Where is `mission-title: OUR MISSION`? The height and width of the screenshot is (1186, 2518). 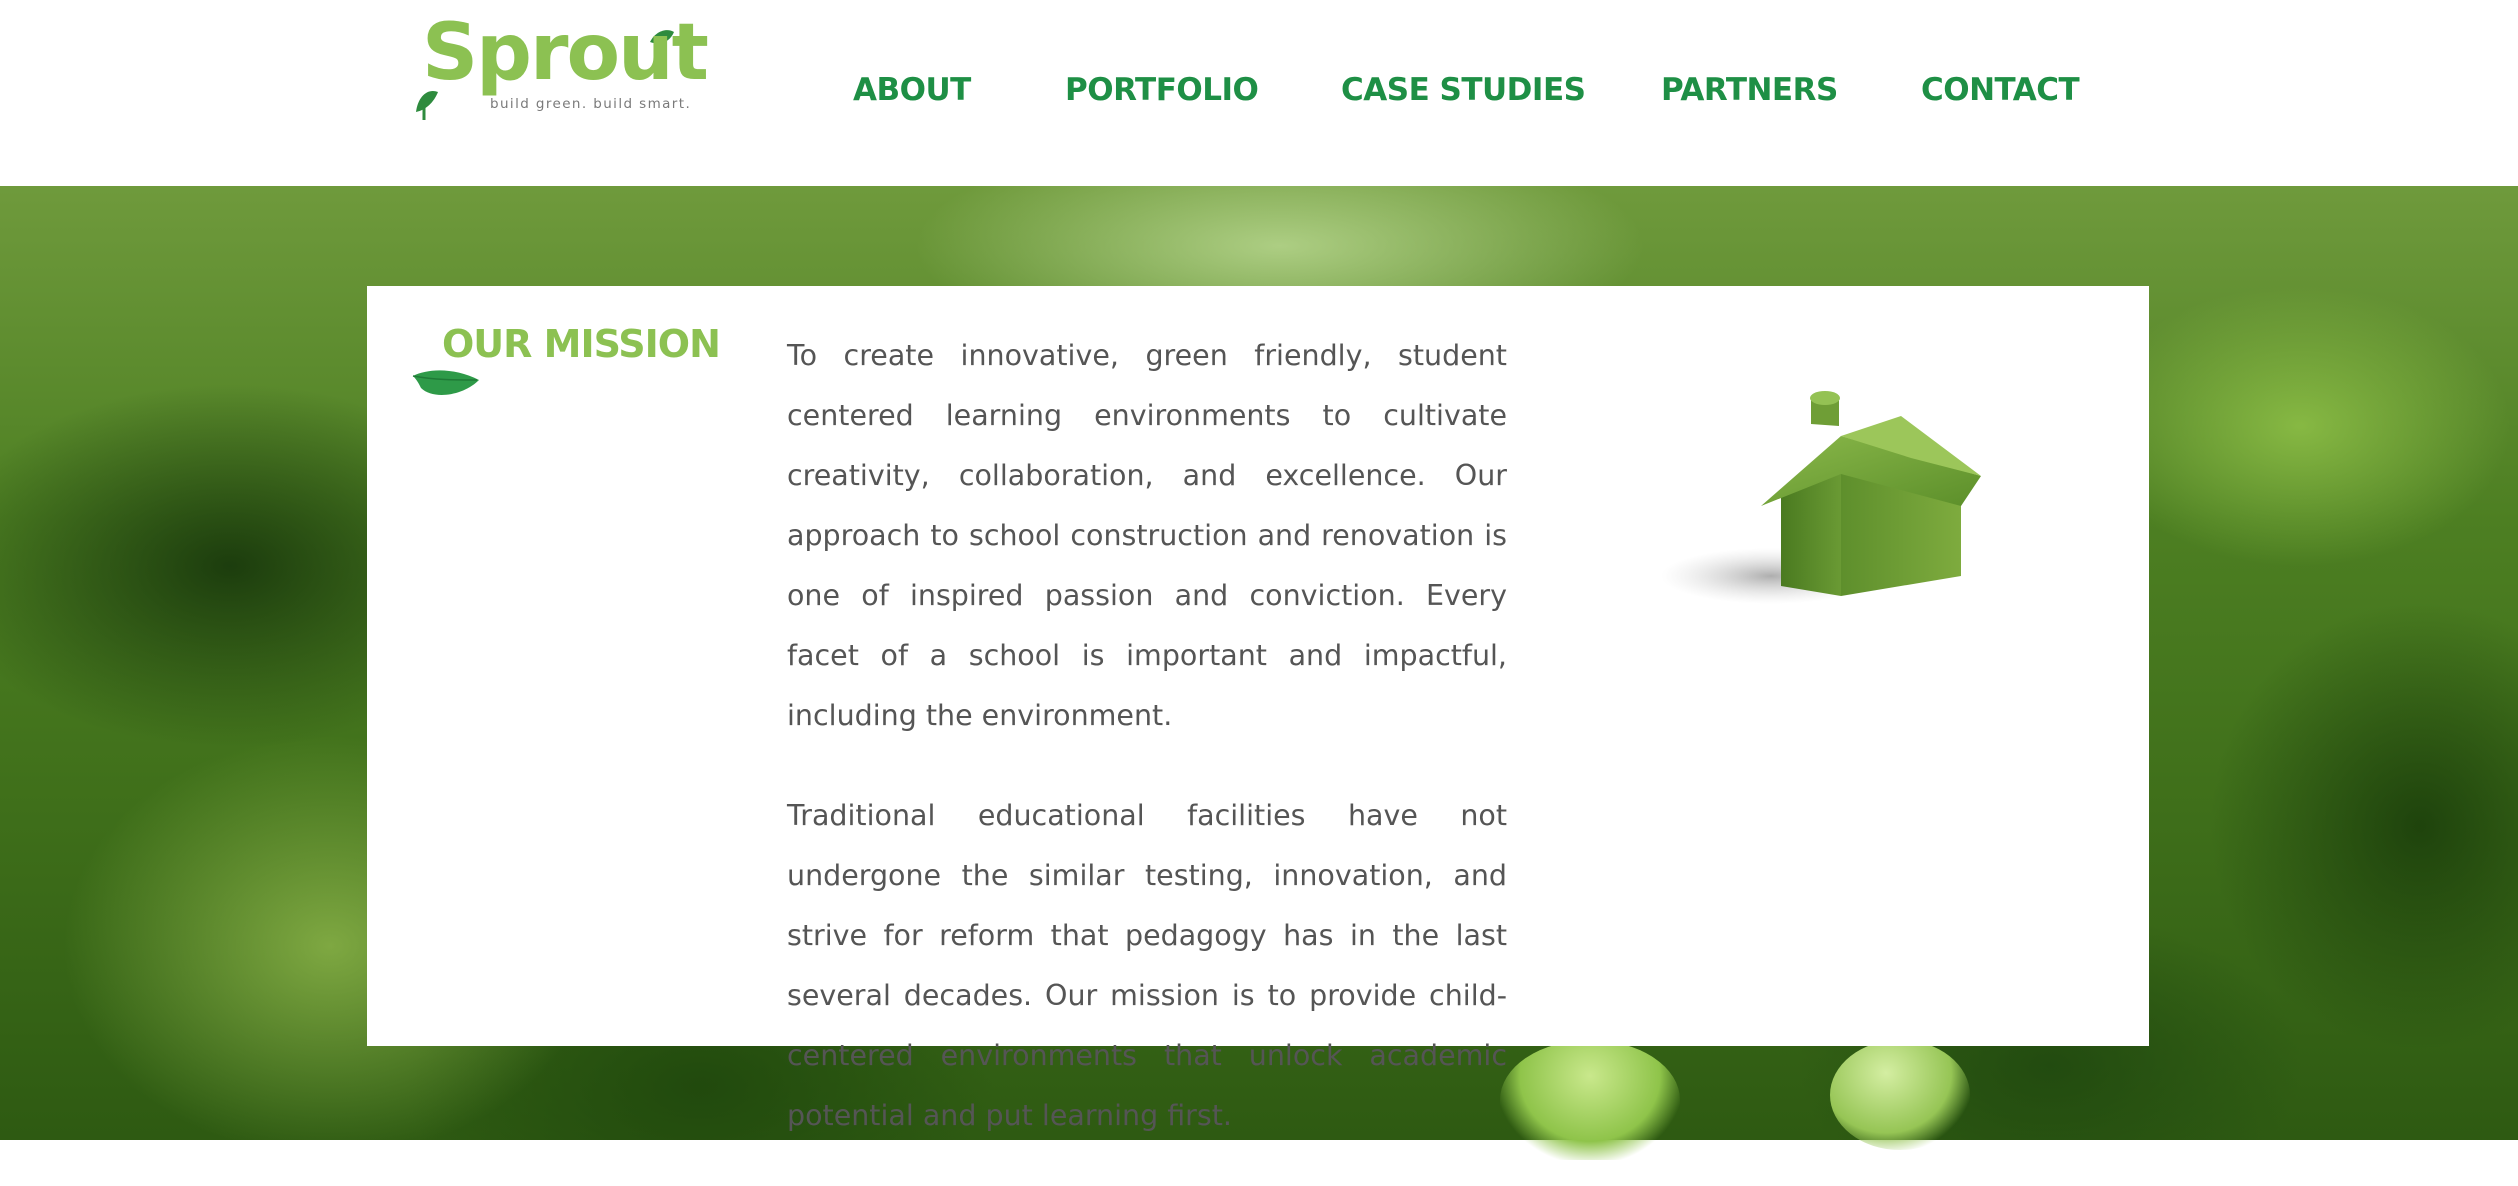
mission-title: OUR MISSION is located at coordinates (581, 344).